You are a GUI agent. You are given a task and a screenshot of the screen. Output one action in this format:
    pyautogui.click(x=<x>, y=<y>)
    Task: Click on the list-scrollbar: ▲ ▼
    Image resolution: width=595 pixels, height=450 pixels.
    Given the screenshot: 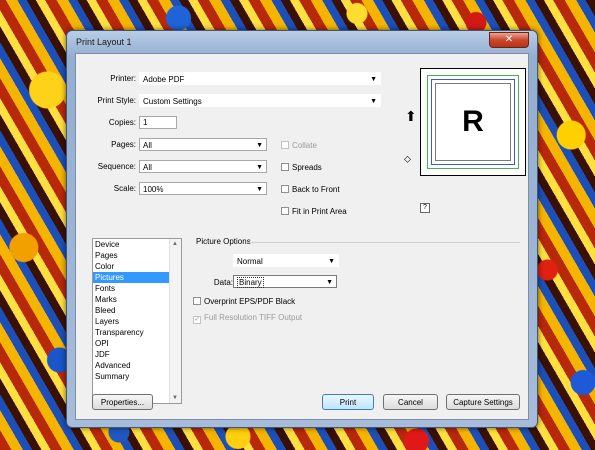 What is the action you would take?
    pyautogui.click(x=175, y=321)
    